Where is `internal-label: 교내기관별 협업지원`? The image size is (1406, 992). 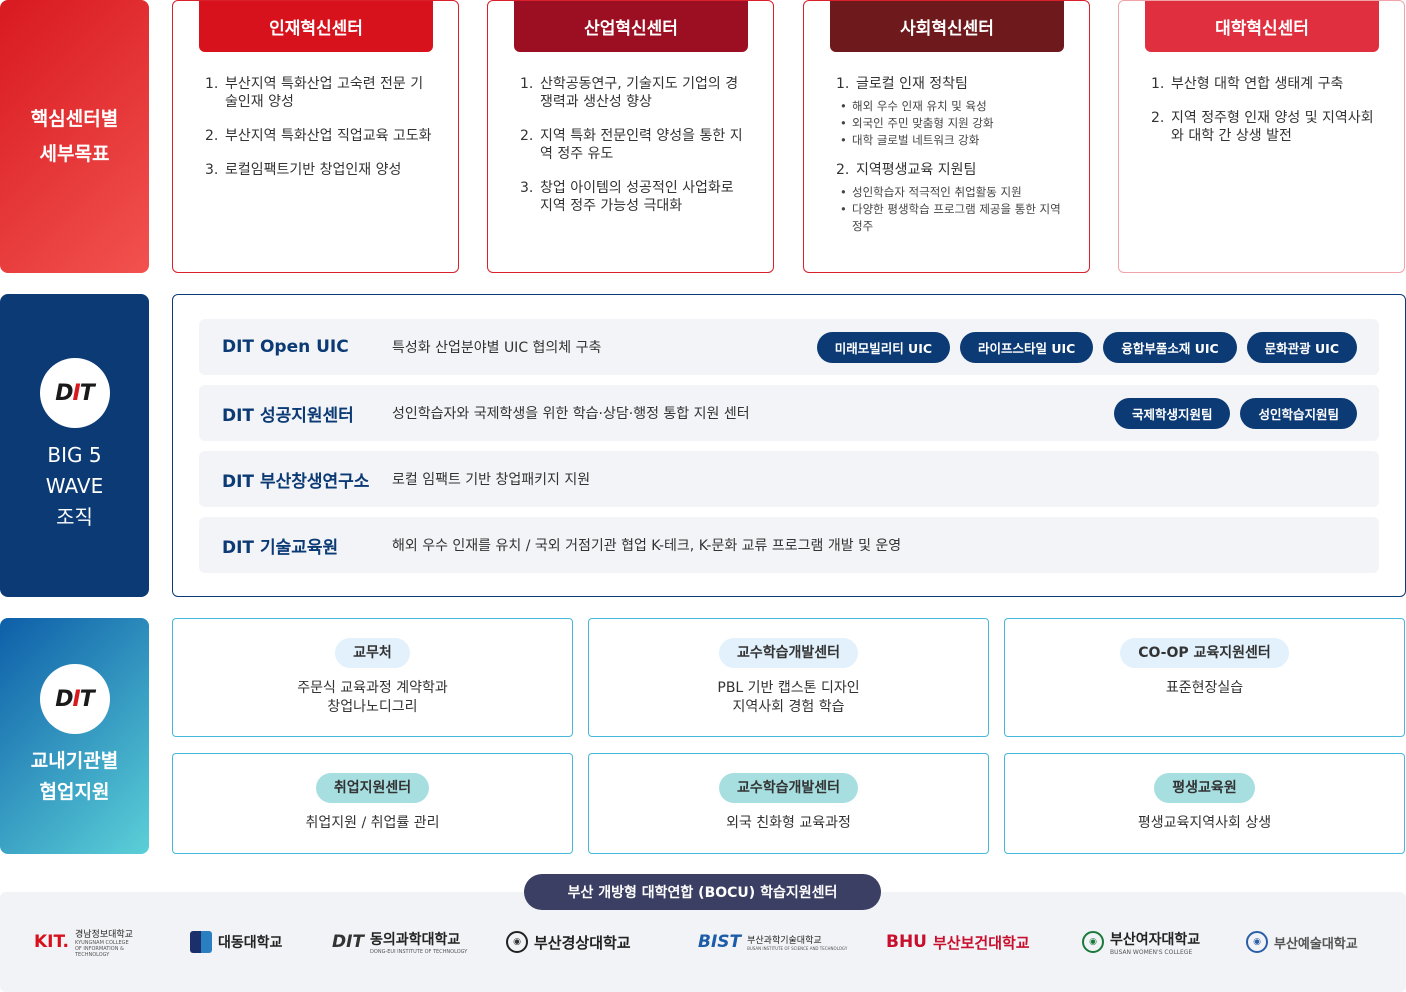 internal-label: 교내기관별 협업지원 is located at coordinates (74, 776).